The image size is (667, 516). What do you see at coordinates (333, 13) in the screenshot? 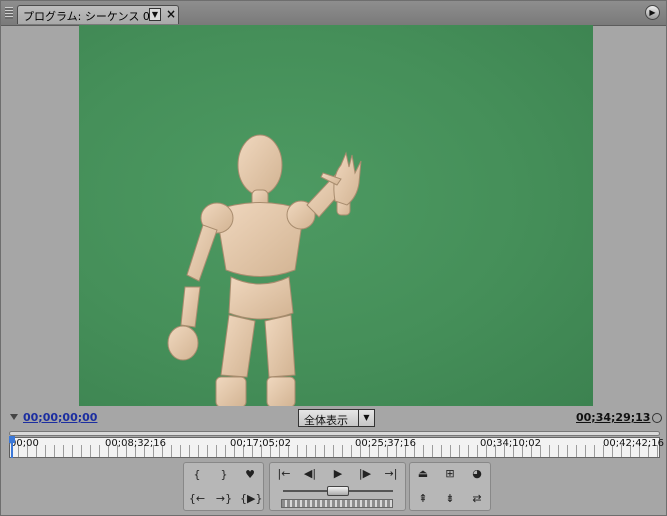
I see `panel-tab-bar: プログラム: シーケンス 01 ▼ × ▶` at bounding box center [333, 13].